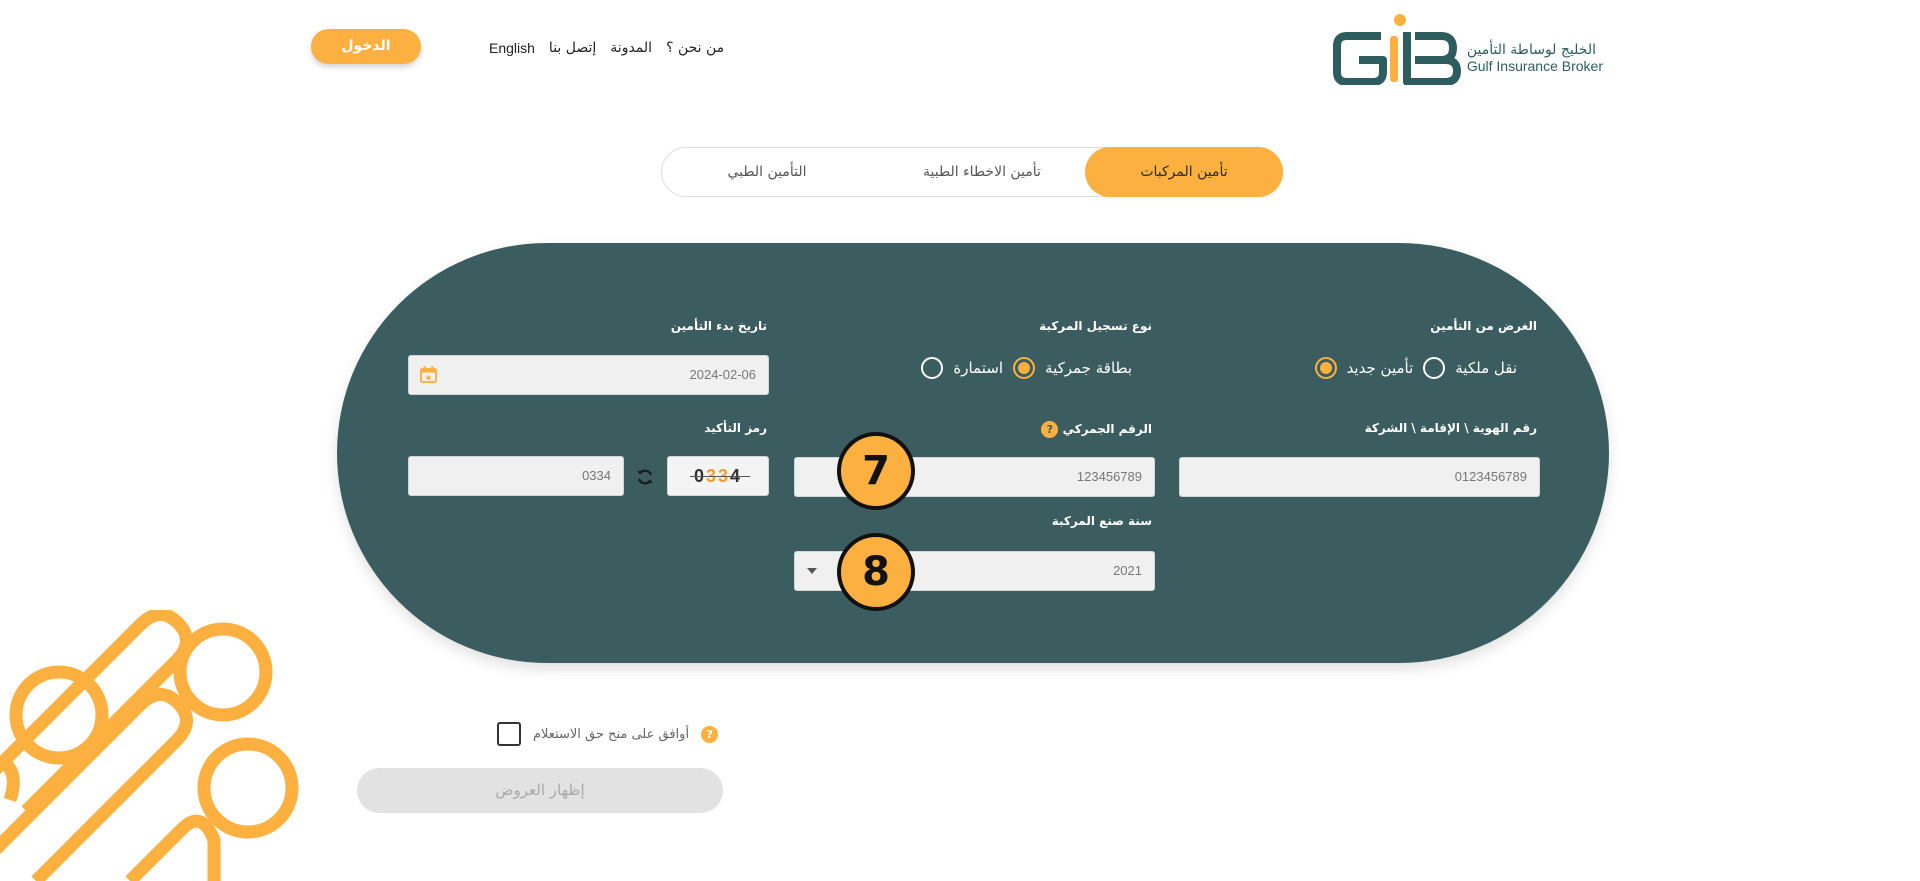 Image resolution: width=1920 pixels, height=881 pixels. Describe the element at coordinates (512, 48) in the screenshot. I see `nav-language-link: English` at that location.